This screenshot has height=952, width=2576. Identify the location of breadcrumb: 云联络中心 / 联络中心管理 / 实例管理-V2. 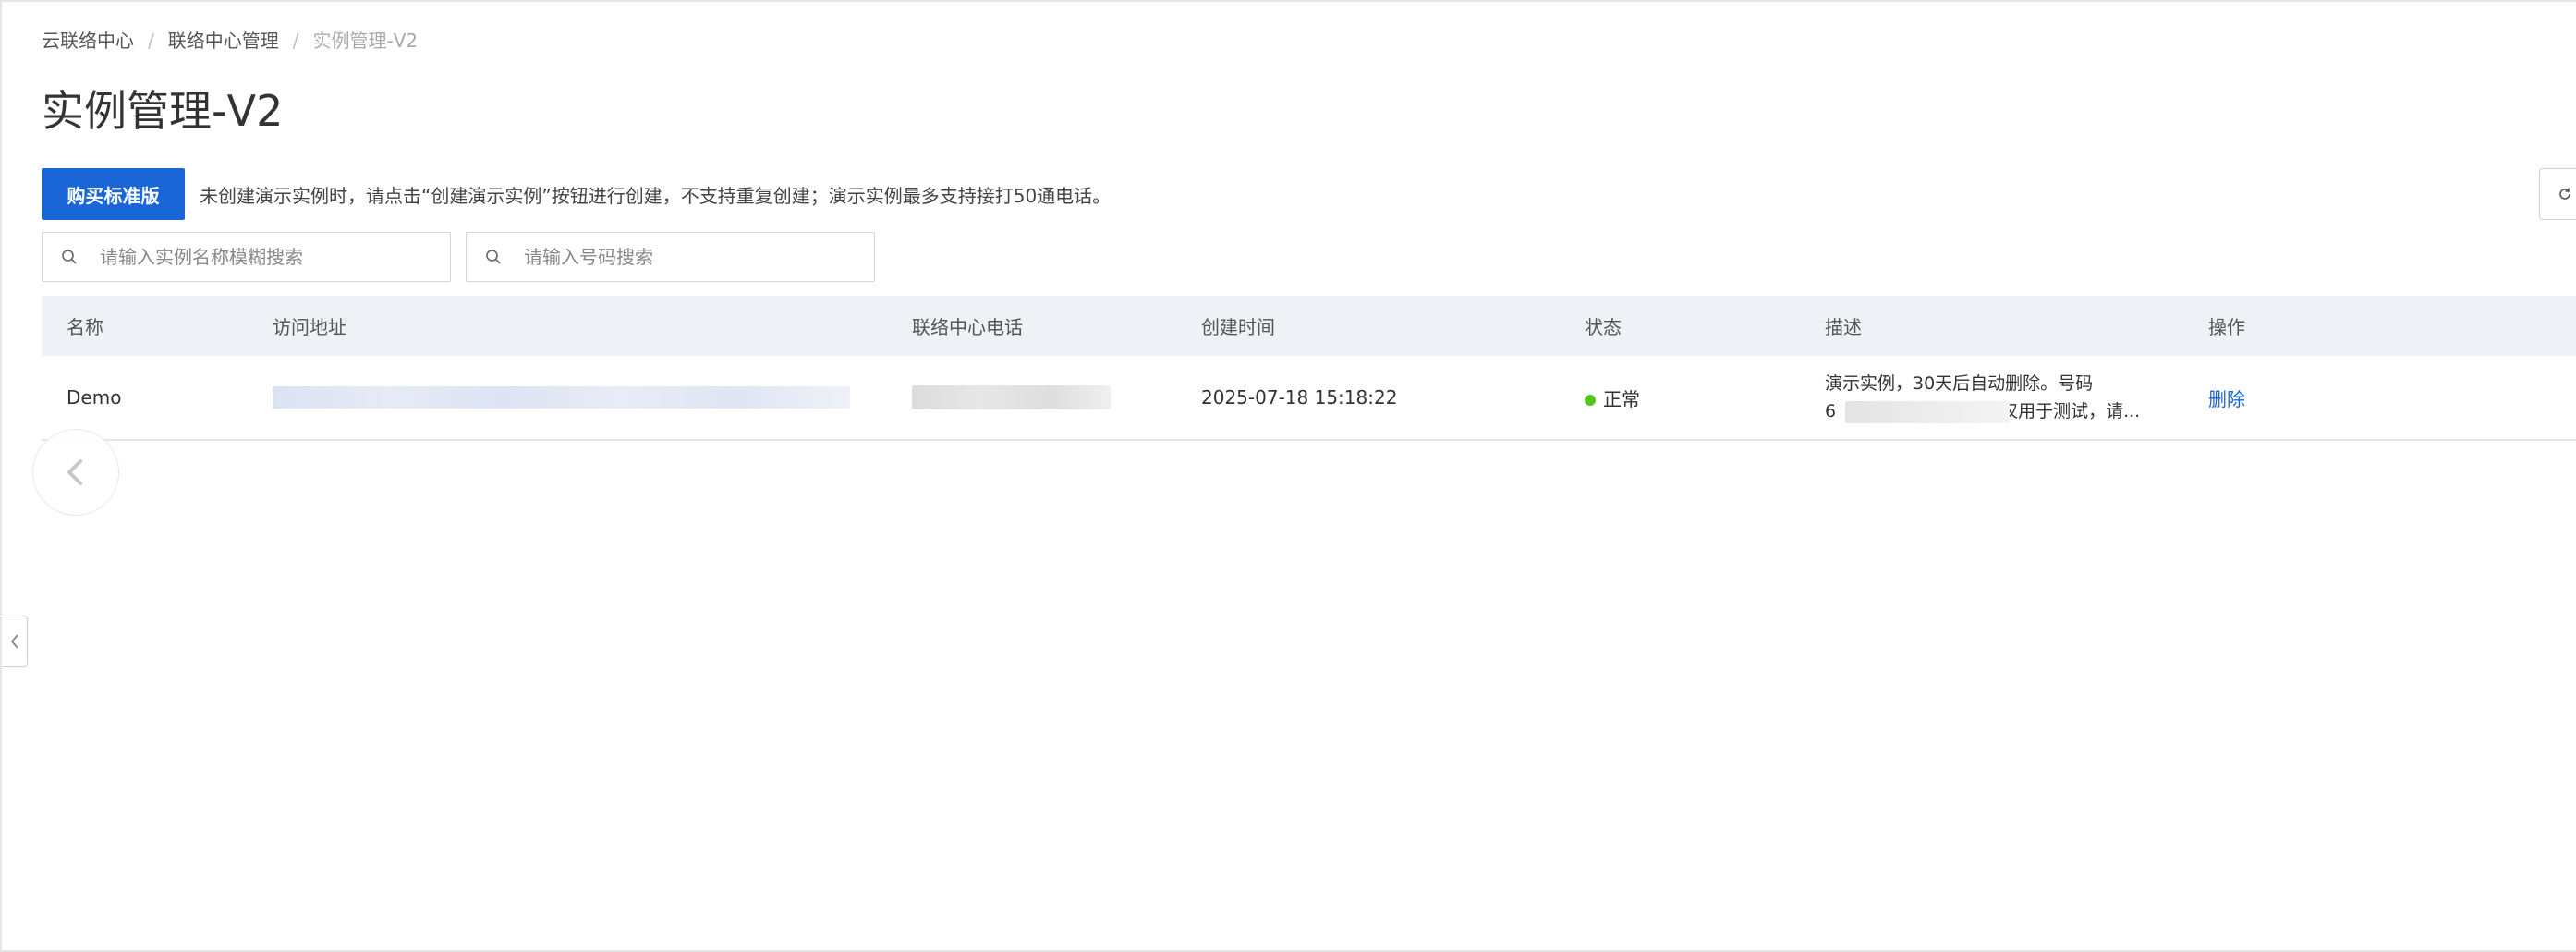
(230, 41).